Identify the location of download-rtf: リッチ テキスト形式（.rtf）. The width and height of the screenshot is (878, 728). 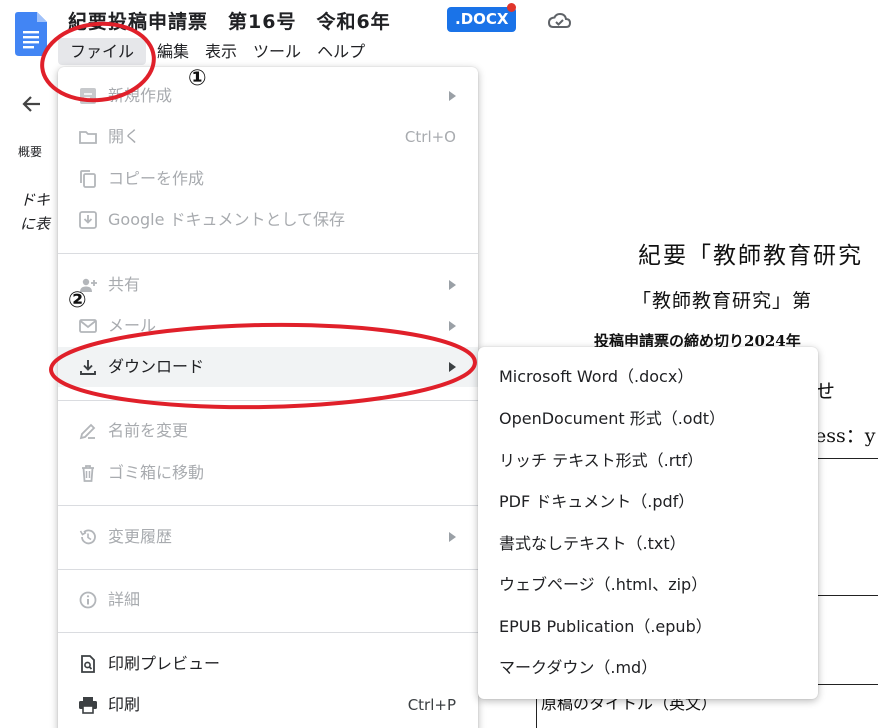
(648, 460).